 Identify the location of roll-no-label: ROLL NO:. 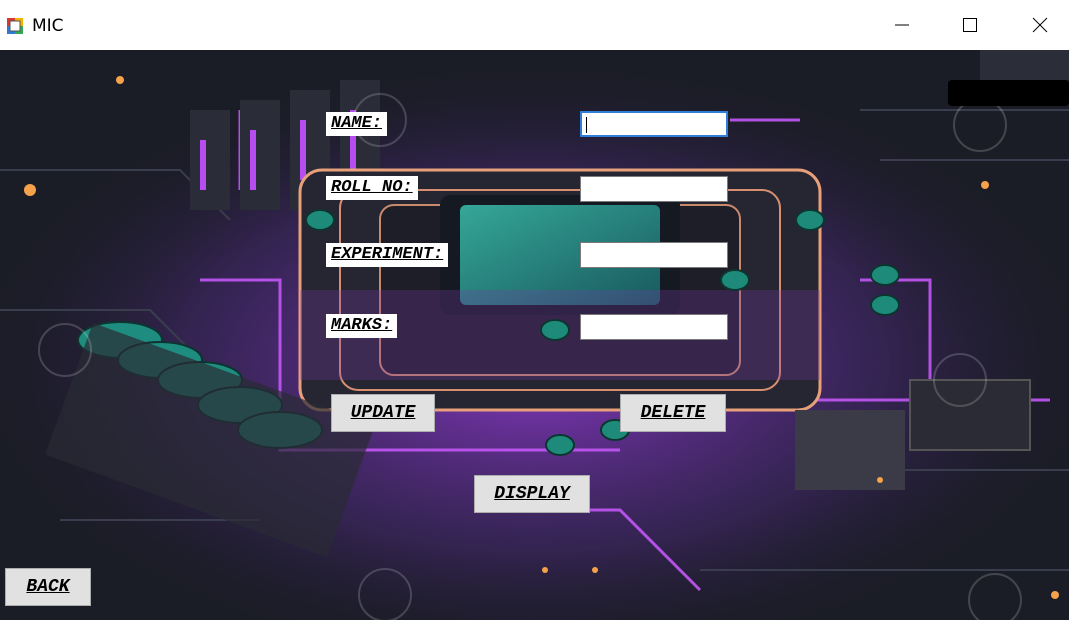
(372, 188).